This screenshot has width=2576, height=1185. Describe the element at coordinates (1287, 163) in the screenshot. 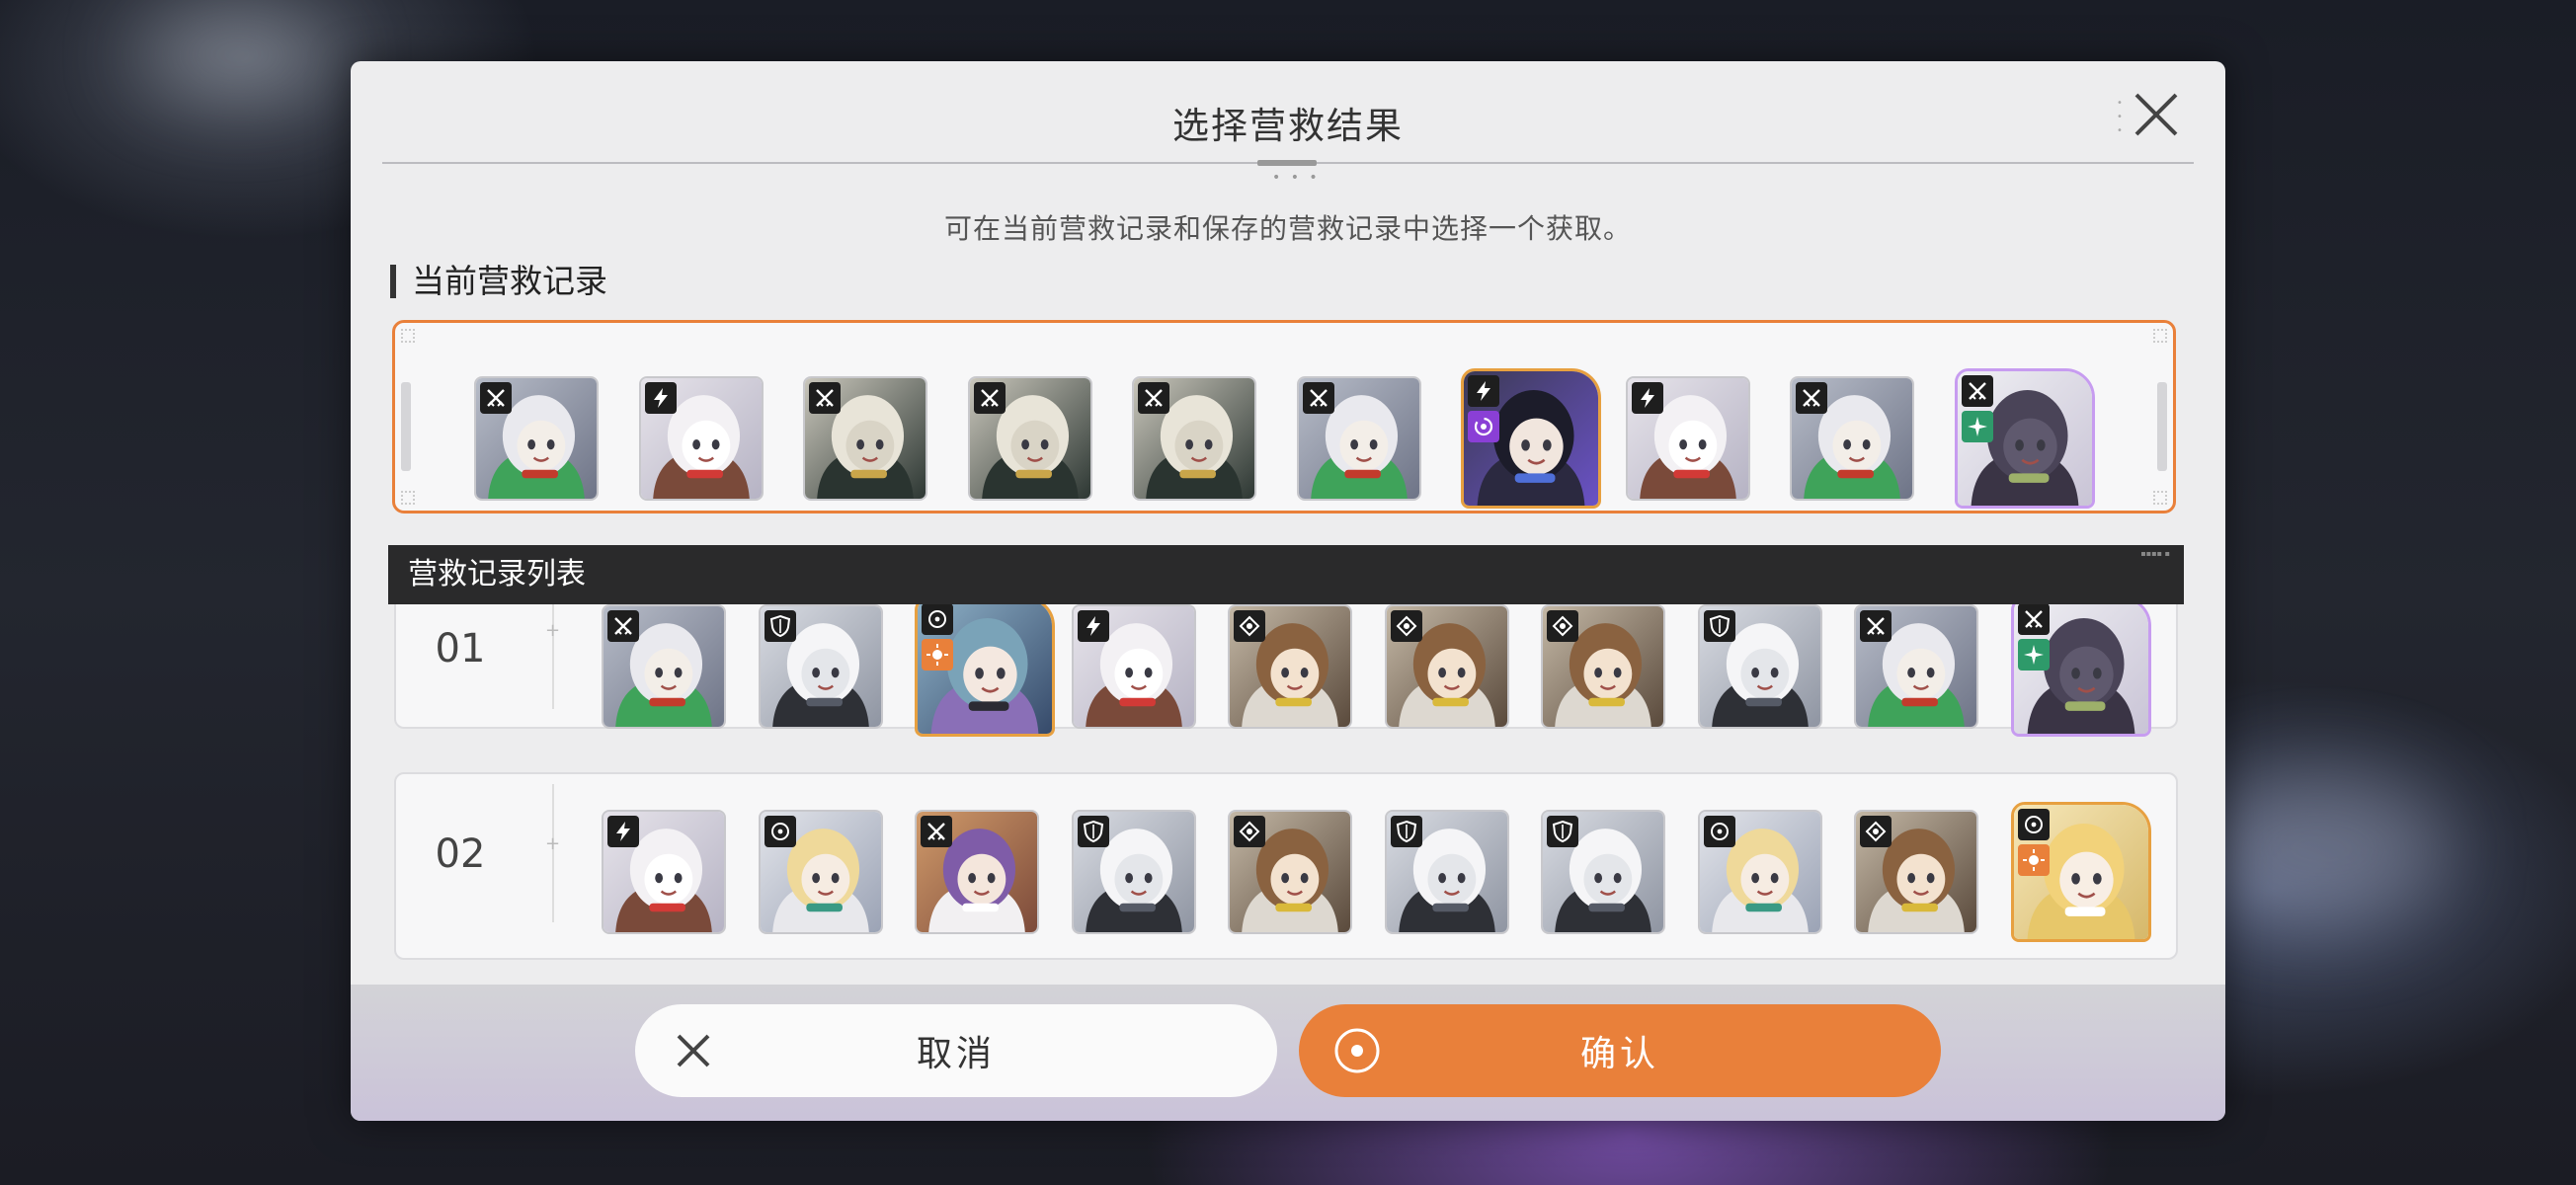

I see `title-divider-tab` at that location.